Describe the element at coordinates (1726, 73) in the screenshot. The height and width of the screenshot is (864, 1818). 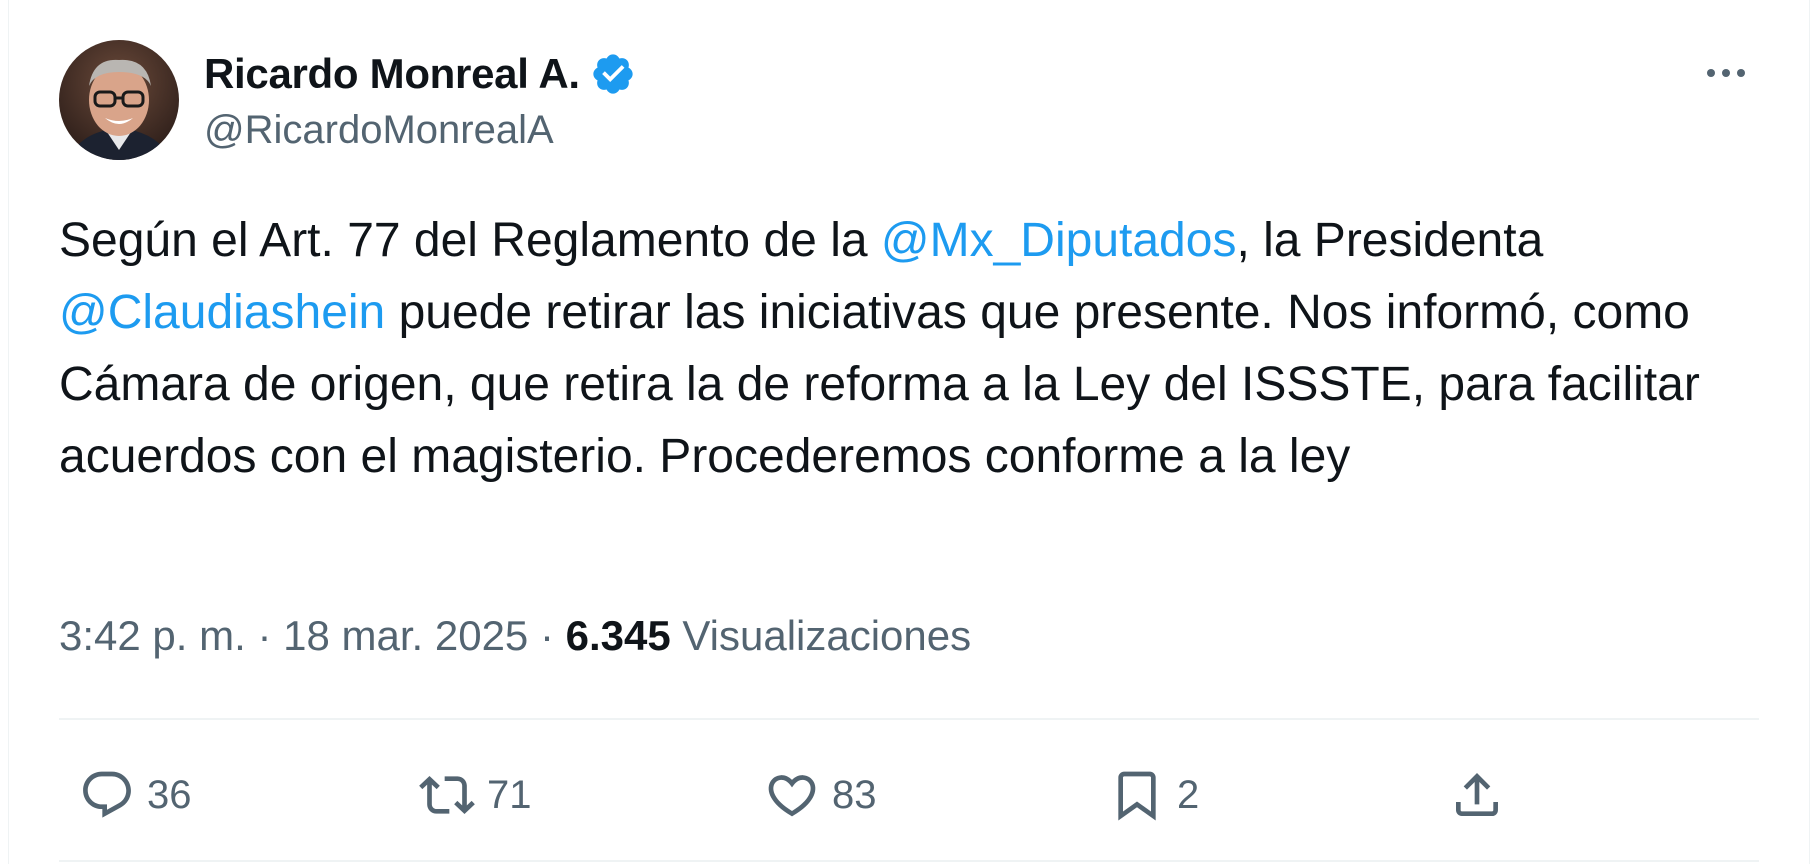
I see `more-horizontal-icon` at that location.